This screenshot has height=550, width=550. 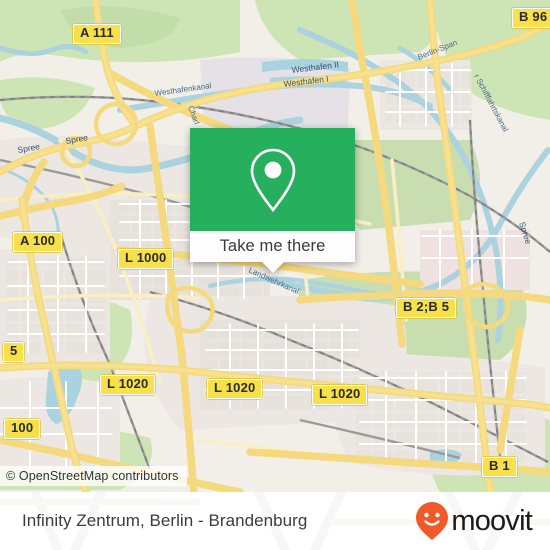 I want to click on road-shield: A 111, so click(x=97, y=34).